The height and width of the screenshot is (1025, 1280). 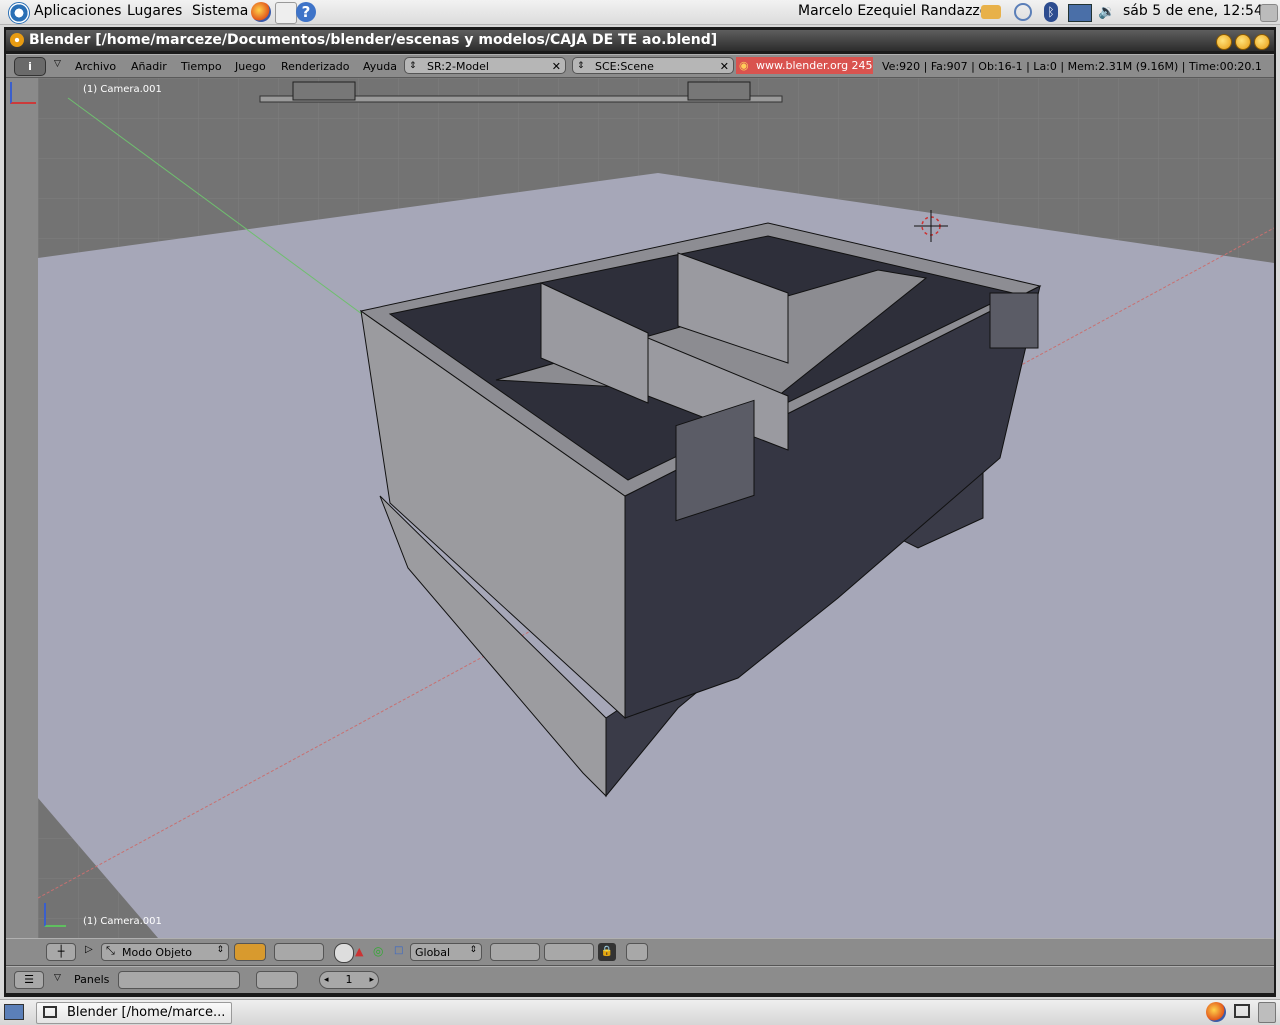 What do you see at coordinates (991, 12) in the screenshot?
I see `network-icon` at bounding box center [991, 12].